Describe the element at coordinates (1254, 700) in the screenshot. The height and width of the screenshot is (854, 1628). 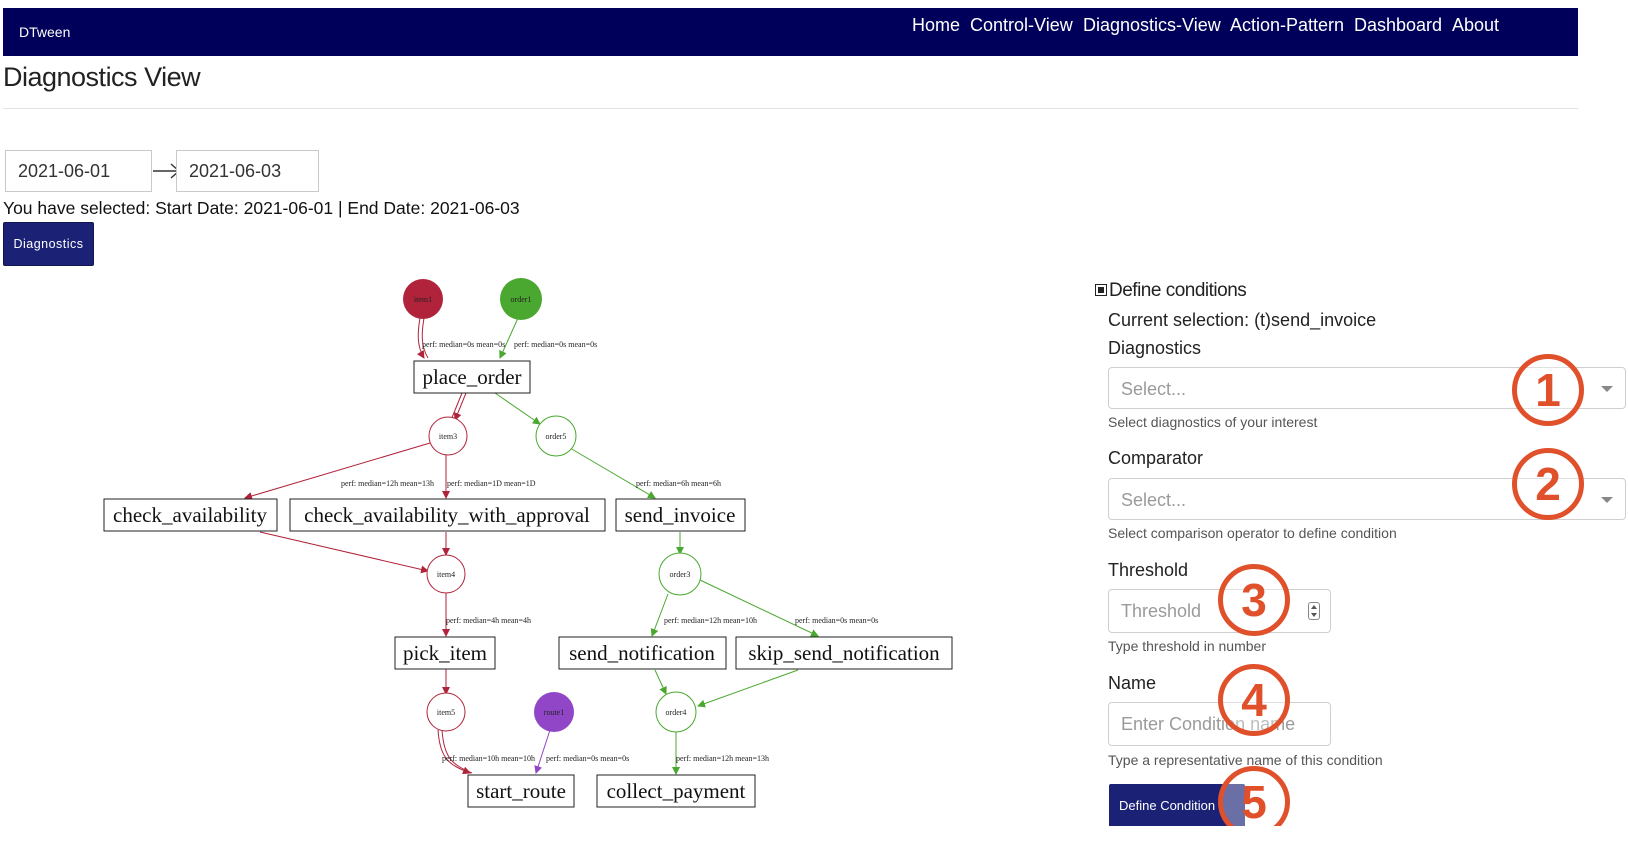
I see `annotation-badge-4: 4` at that location.